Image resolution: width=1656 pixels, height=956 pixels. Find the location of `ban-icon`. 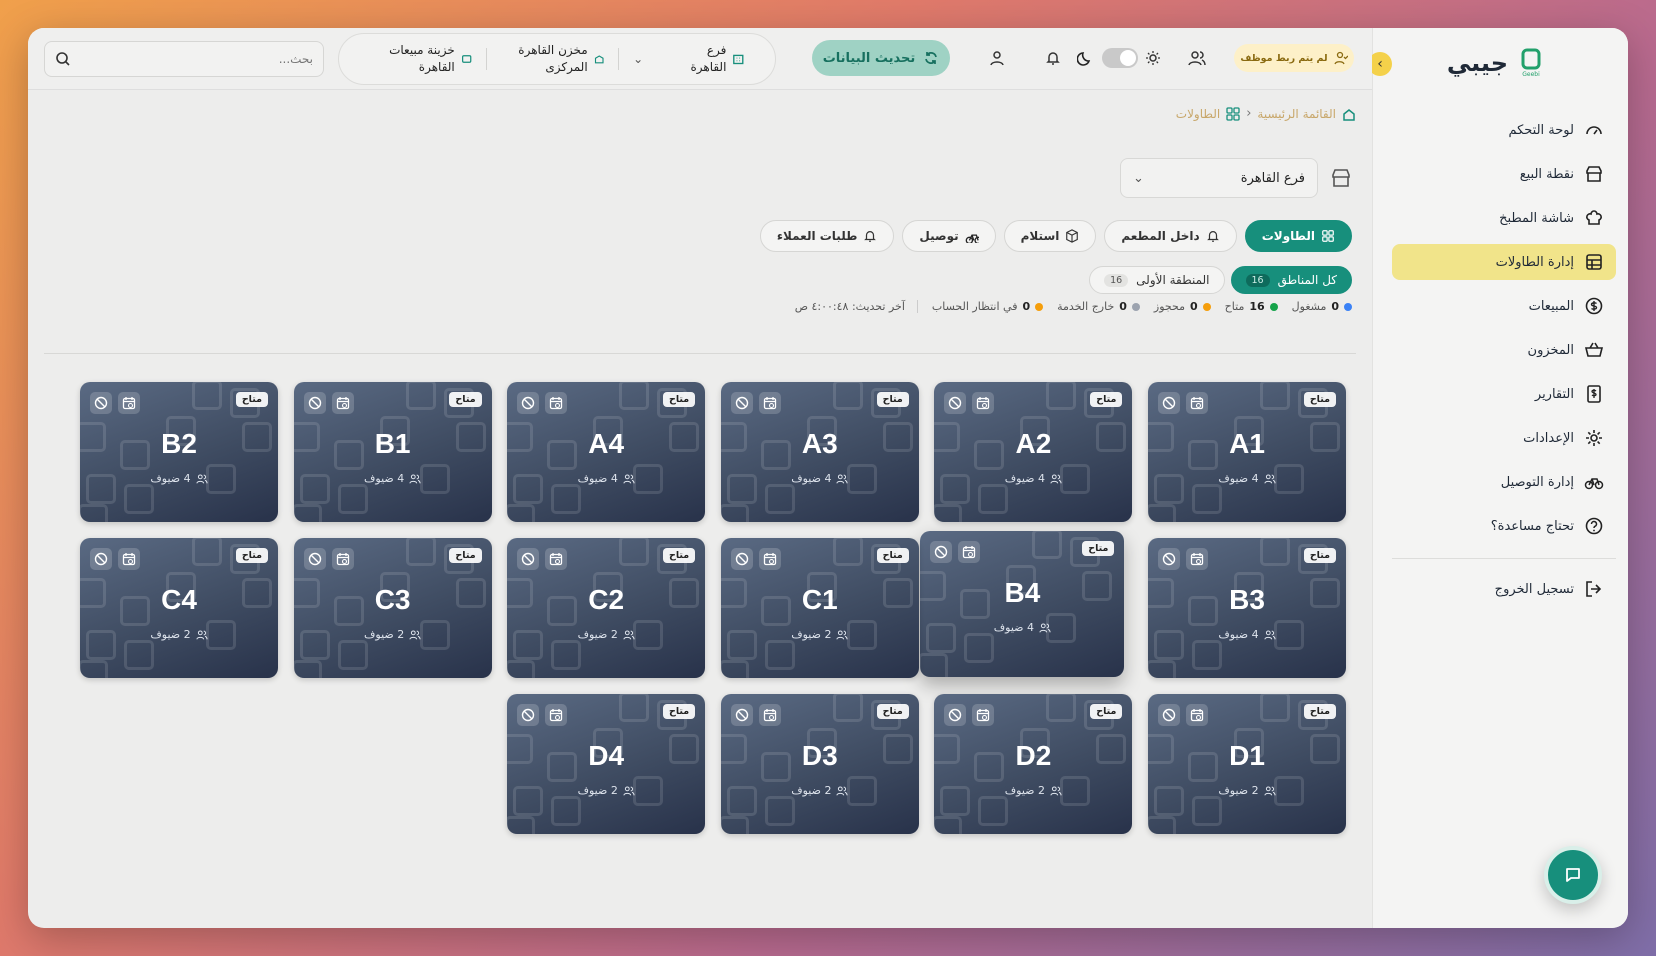

ban-icon is located at coordinates (742, 559).